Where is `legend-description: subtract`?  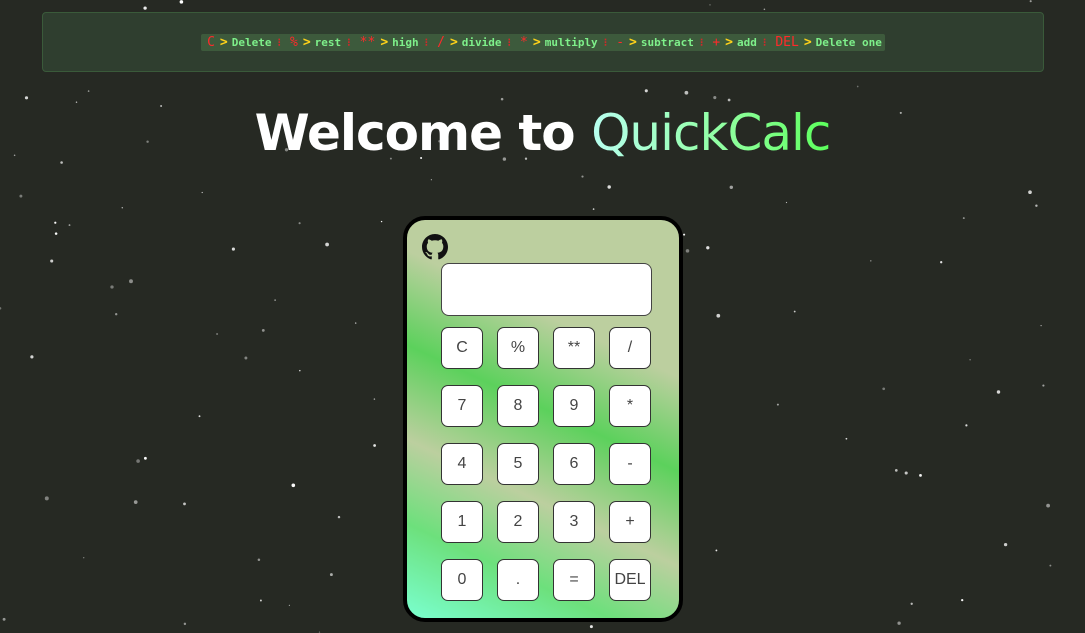 legend-description: subtract is located at coordinates (667, 42).